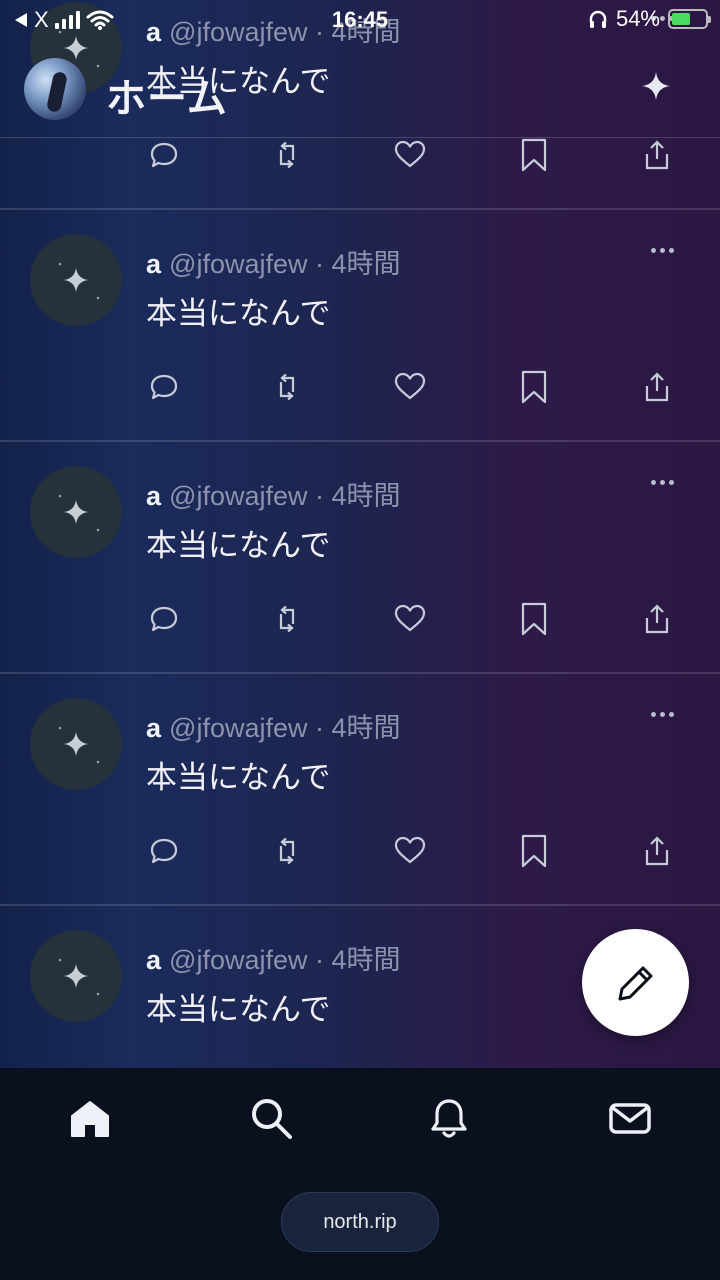 This screenshot has height=1280, width=720. What do you see at coordinates (630, 1118) in the screenshot?
I see `mail-icon` at bounding box center [630, 1118].